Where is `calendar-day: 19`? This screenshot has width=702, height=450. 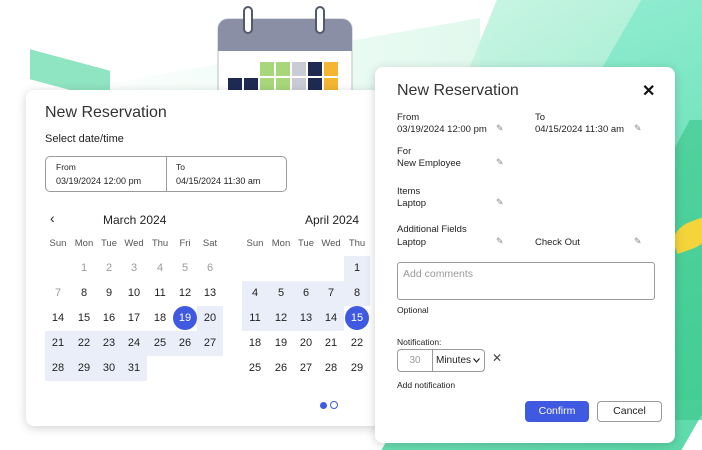
calendar-day: 19 is located at coordinates (281, 343).